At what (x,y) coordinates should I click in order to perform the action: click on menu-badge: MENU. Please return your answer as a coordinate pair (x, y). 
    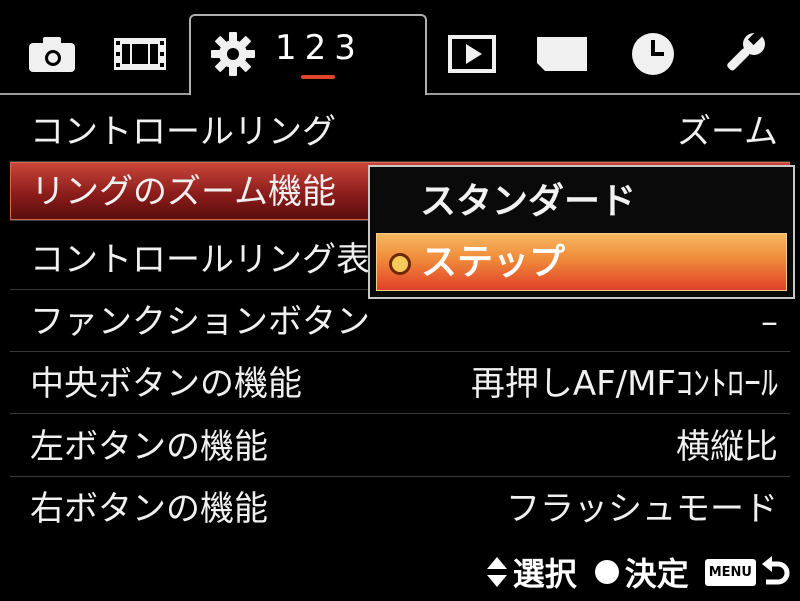
    Looking at the image, I should click on (730, 572).